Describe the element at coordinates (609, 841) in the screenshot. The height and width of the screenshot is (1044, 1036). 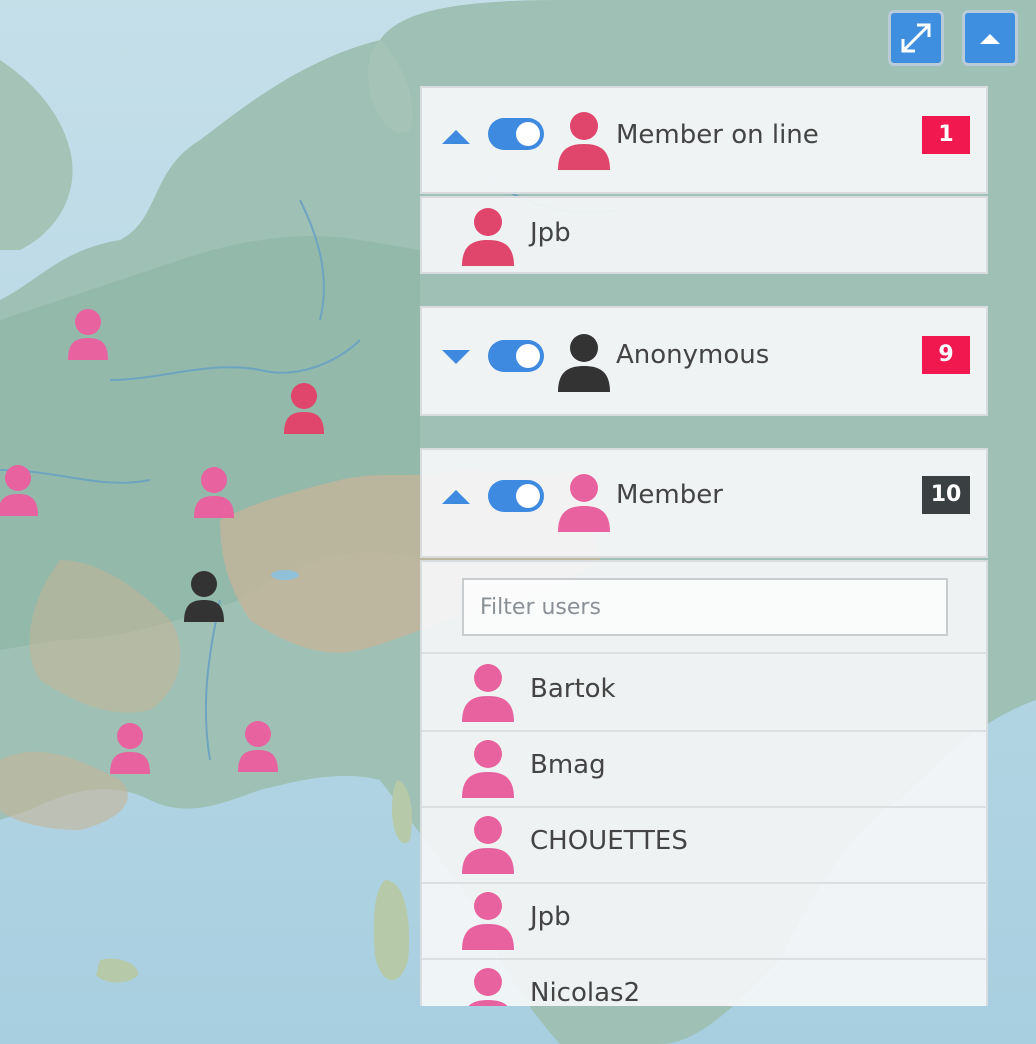
I see `user-name: CHOUETTES` at that location.